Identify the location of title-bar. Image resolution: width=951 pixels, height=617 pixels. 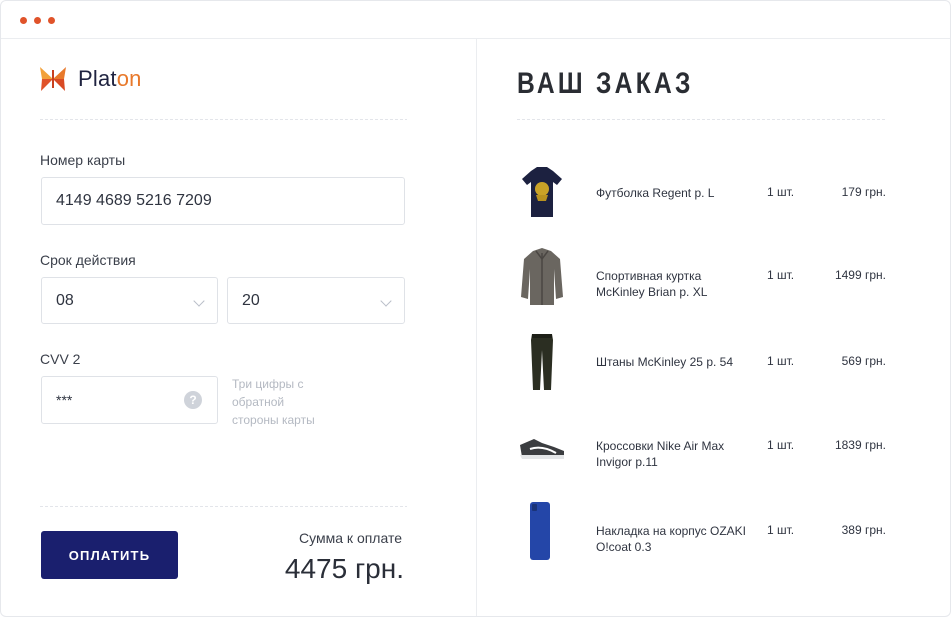
(475, 20).